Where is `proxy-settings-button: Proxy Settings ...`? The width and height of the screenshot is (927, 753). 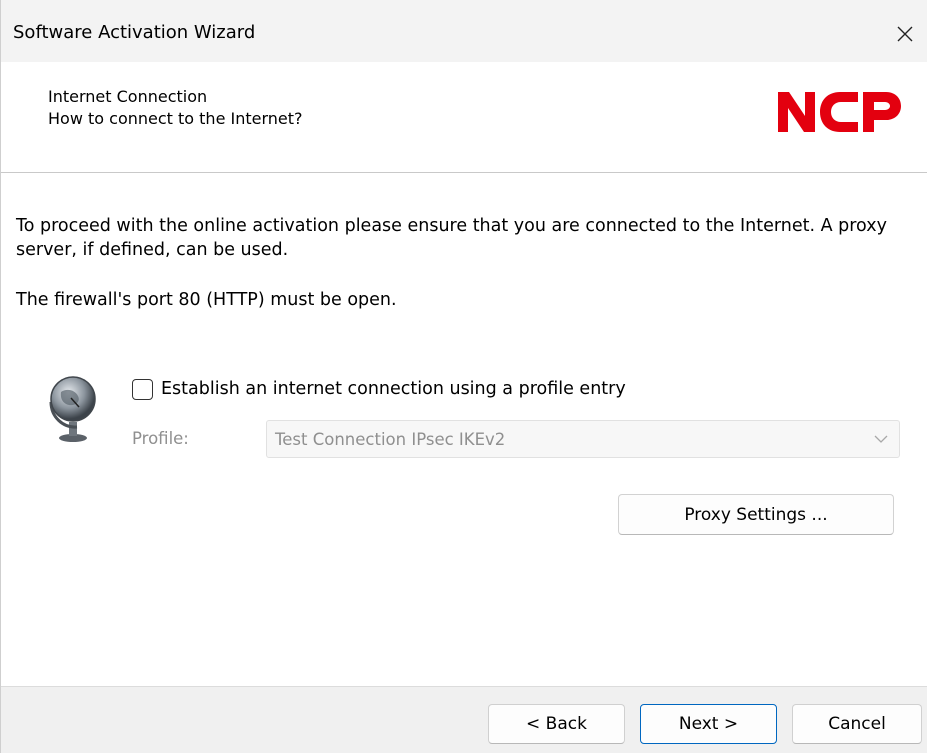
proxy-settings-button: Proxy Settings ... is located at coordinates (756, 514).